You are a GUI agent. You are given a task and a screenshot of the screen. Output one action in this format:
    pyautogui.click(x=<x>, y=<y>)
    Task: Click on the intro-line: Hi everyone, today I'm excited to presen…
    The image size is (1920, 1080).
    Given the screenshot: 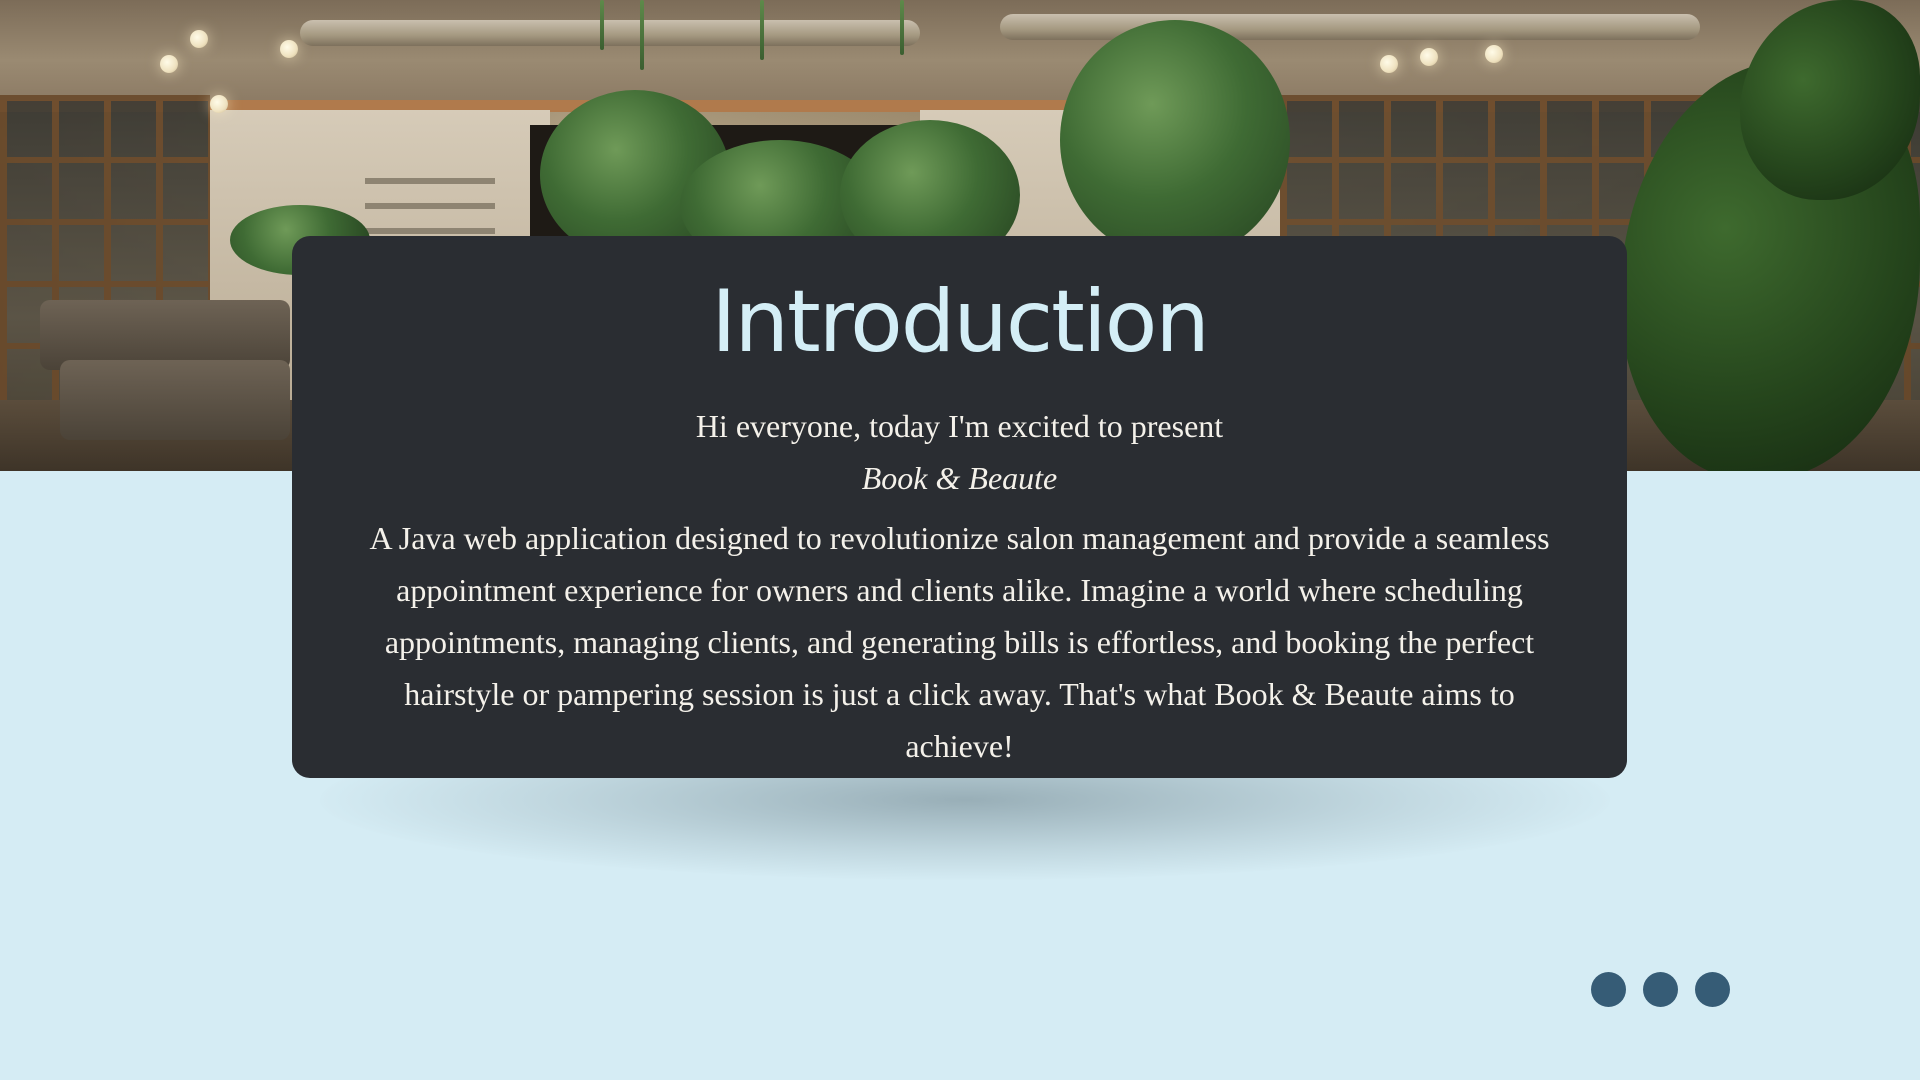 What is the action you would take?
    pyautogui.click(x=959, y=426)
    